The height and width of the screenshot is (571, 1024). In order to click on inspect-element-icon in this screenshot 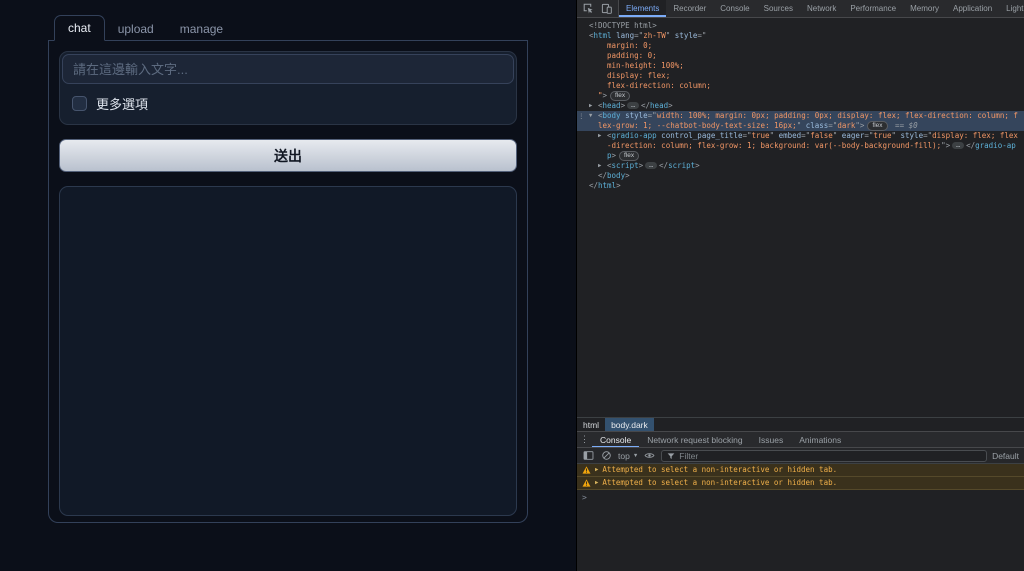, I will do `click(588, 8)`.